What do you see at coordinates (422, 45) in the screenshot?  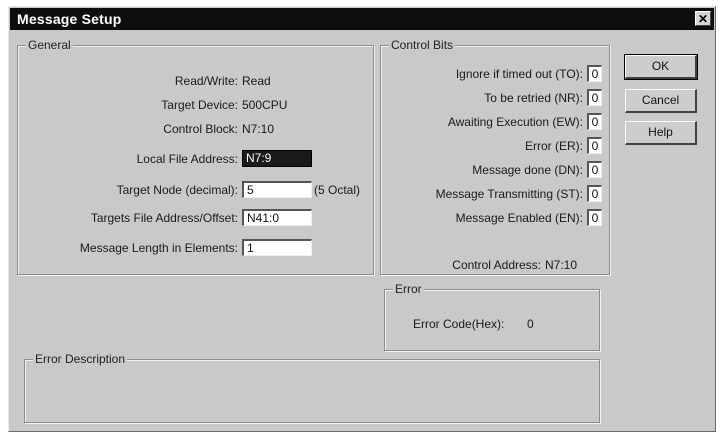 I see `control-bits-legend: Control Bits` at bounding box center [422, 45].